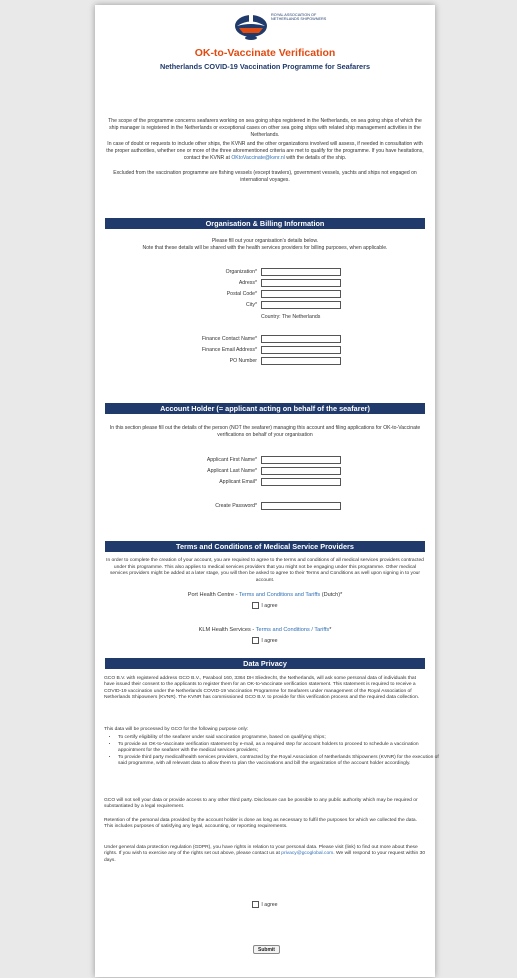 The width and height of the screenshot is (517, 978). I want to click on organization-label: Organization*, so click(241, 272).